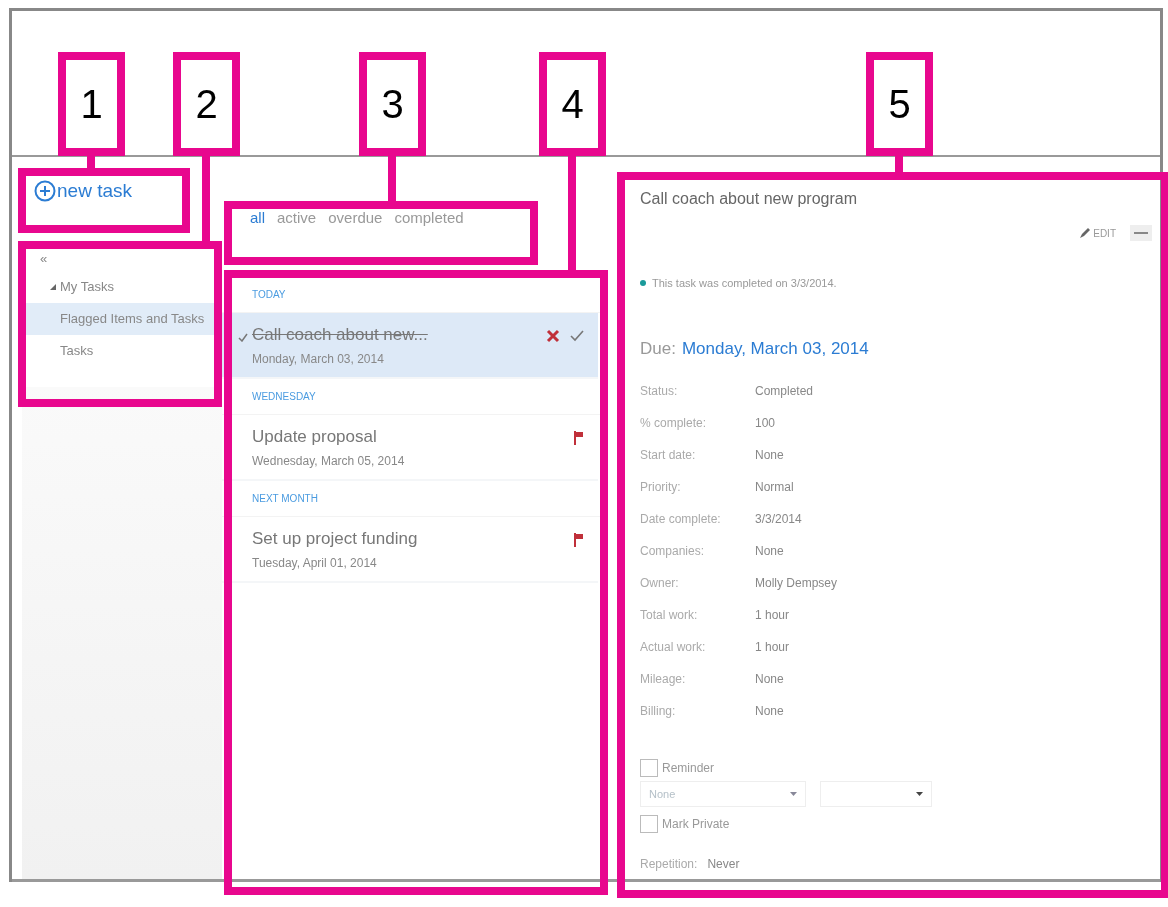 This screenshot has width=1168, height=907. What do you see at coordinates (392, 104) in the screenshot?
I see `callout-number: 3` at bounding box center [392, 104].